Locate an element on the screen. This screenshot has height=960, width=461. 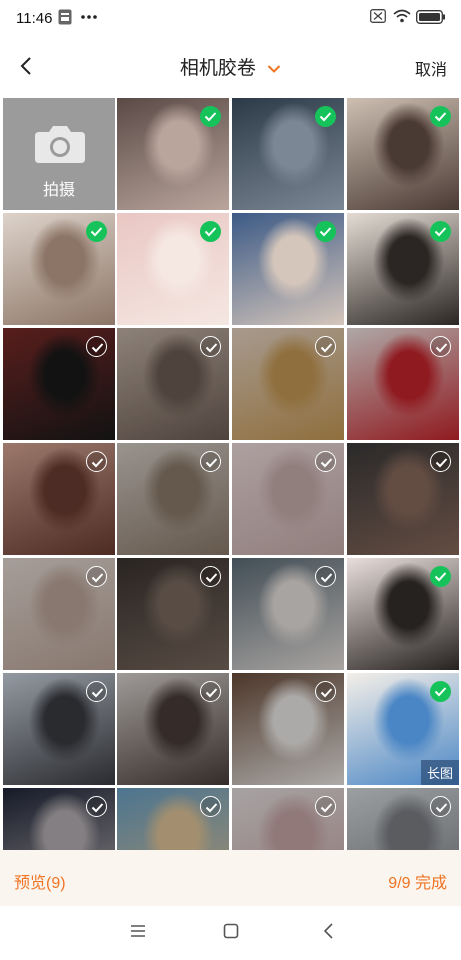
menu-icon is located at coordinates (138, 933).